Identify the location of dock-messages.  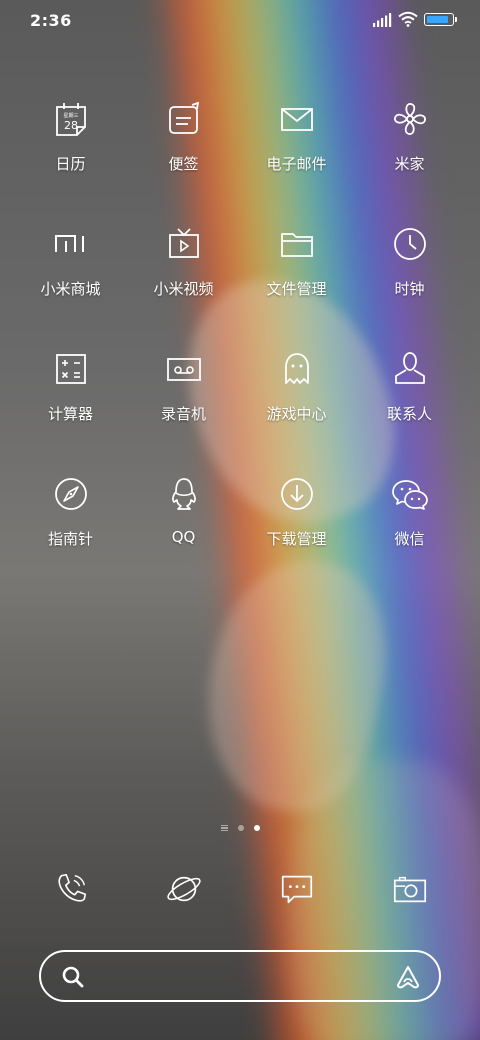
(296, 889).